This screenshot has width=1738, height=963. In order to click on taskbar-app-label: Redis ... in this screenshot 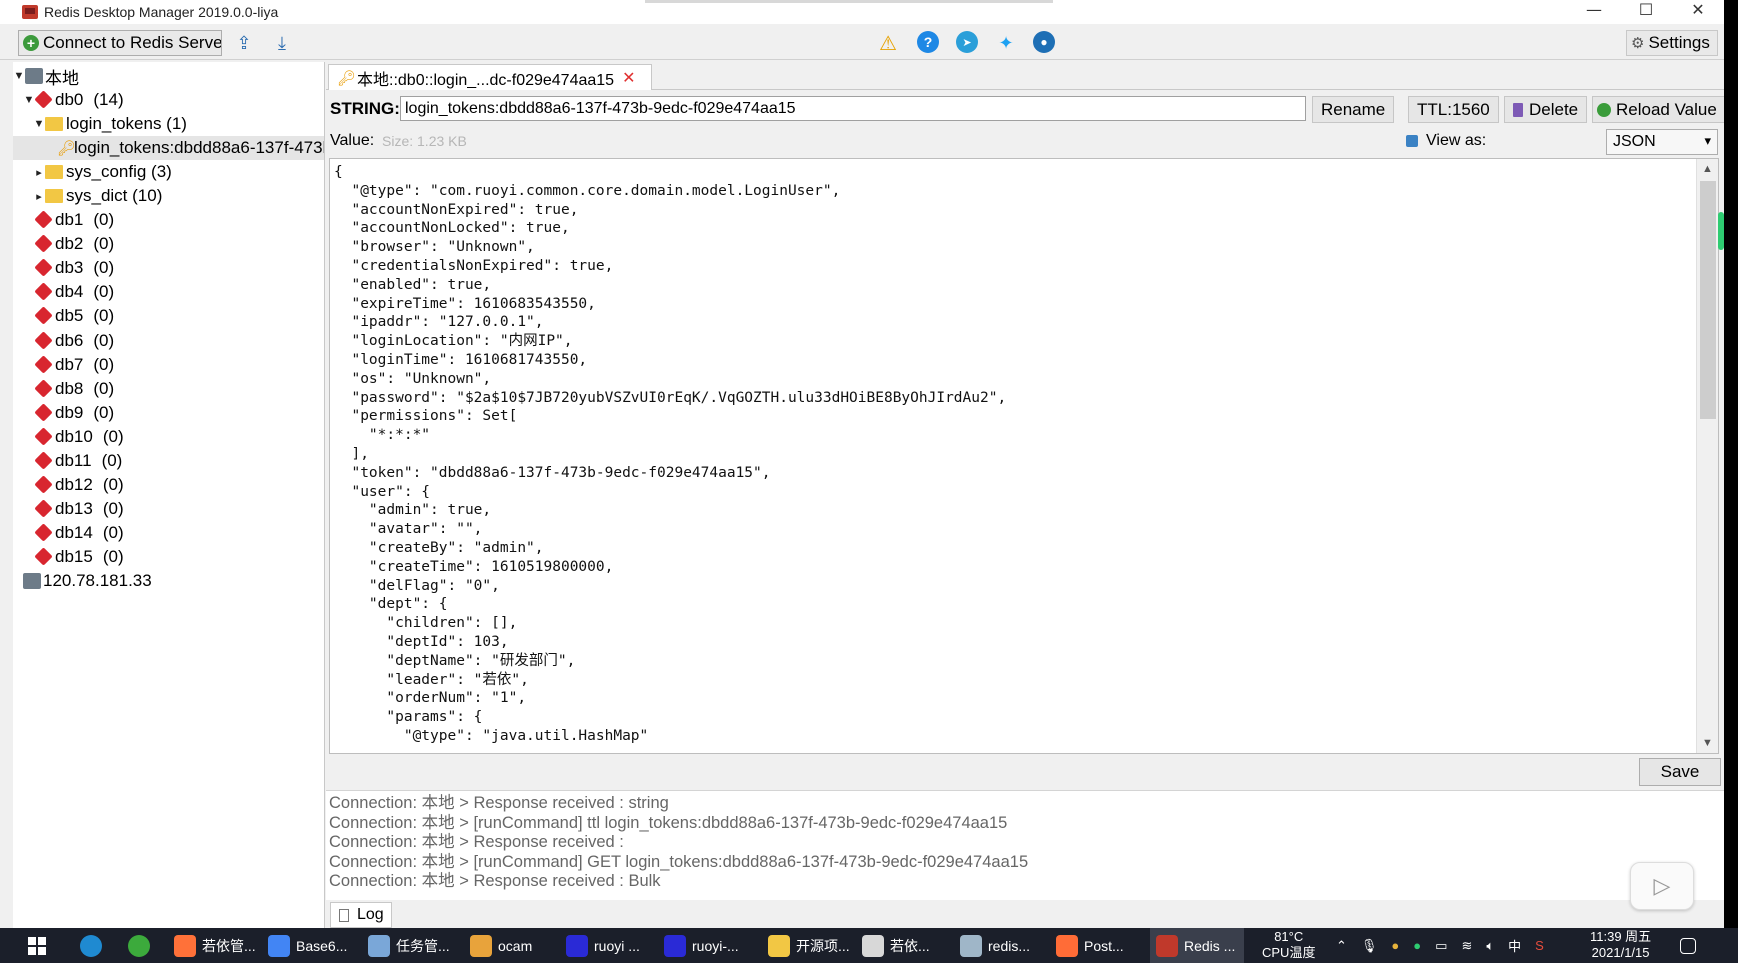, I will do `click(1210, 945)`.